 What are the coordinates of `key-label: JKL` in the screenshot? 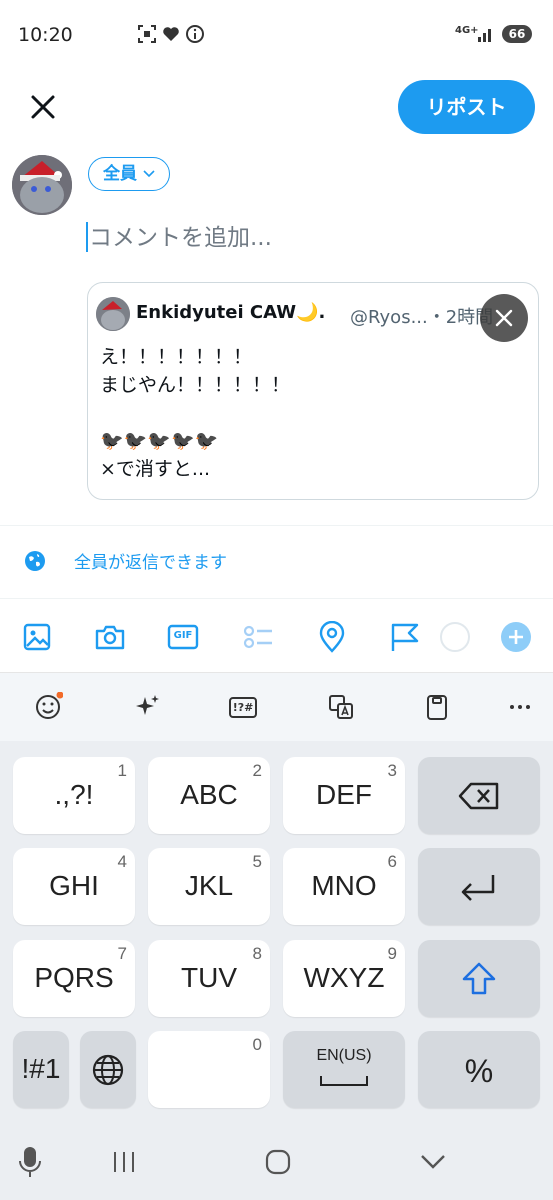 It's located at (209, 885).